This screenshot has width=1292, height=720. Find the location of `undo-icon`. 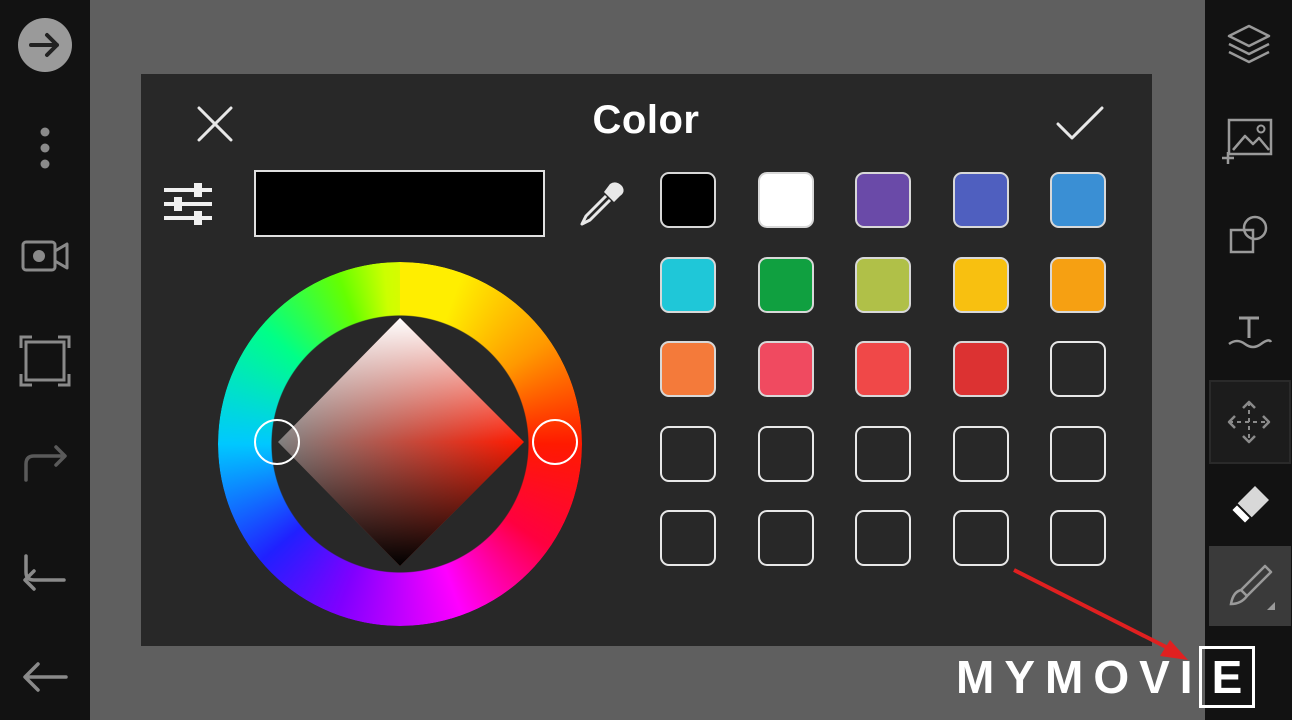

undo-icon is located at coordinates (45, 571).